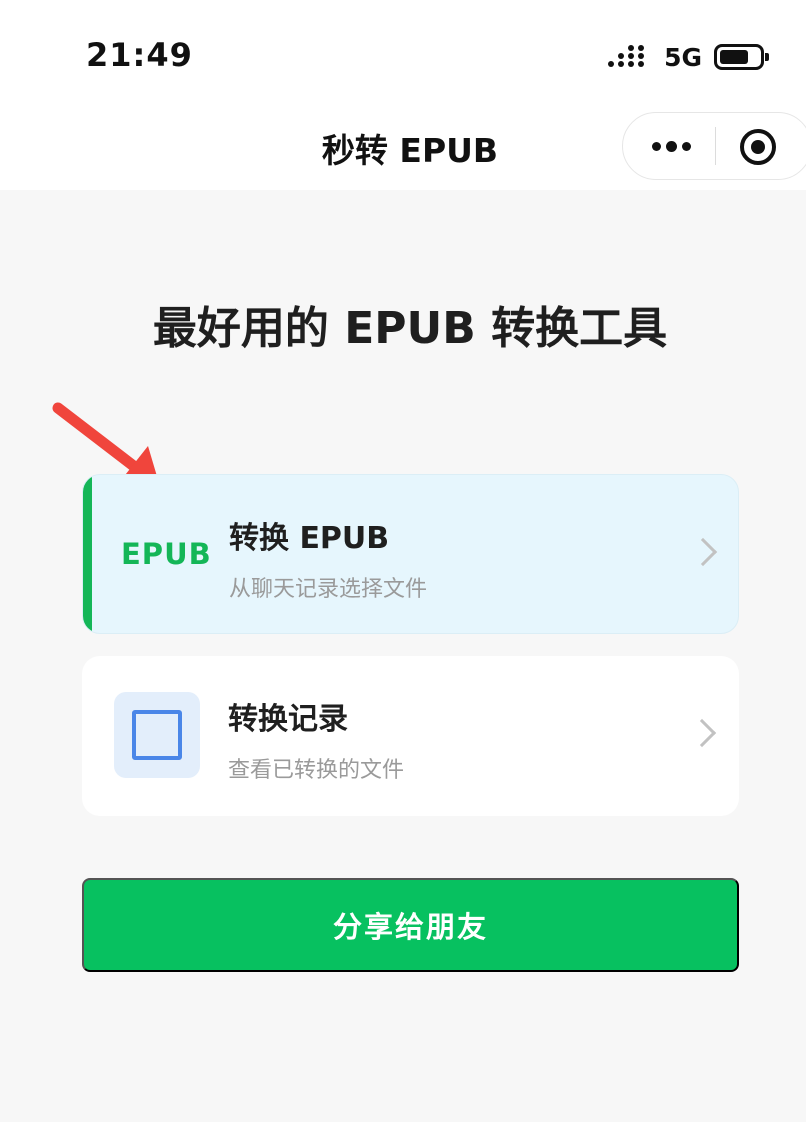 This screenshot has width=806, height=1122. What do you see at coordinates (87, 554) in the screenshot?
I see `card-accent-bar` at bounding box center [87, 554].